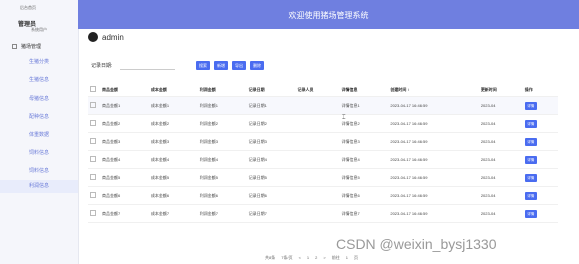 Image resolution: width=579 pixels, height=264 pixels. I want to click on page-title: 欢迎使用猪场管理系统, so click(328, 15).